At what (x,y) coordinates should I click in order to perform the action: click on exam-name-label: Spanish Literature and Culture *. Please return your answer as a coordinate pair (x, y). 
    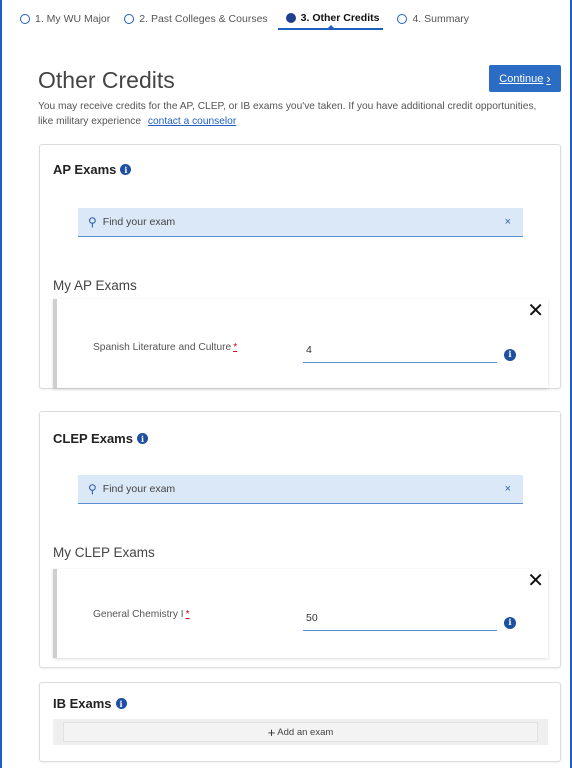
    Looking at the image, I should click on (165, 347).